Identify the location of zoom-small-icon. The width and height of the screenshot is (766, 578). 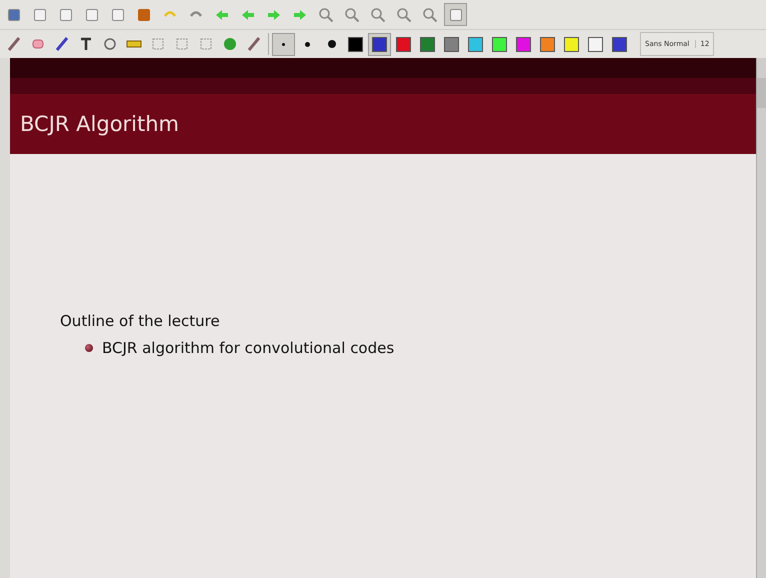
(430, 14).